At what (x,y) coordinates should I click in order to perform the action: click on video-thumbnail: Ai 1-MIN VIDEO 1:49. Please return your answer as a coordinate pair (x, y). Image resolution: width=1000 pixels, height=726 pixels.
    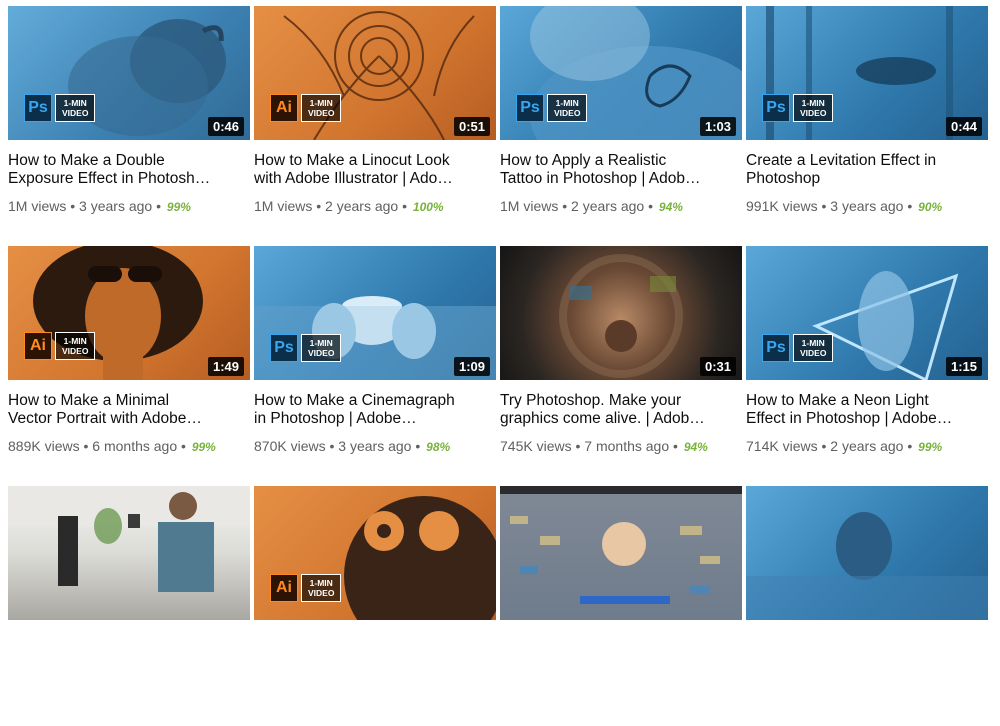
    Looking at the image, I should click on (129, 313).